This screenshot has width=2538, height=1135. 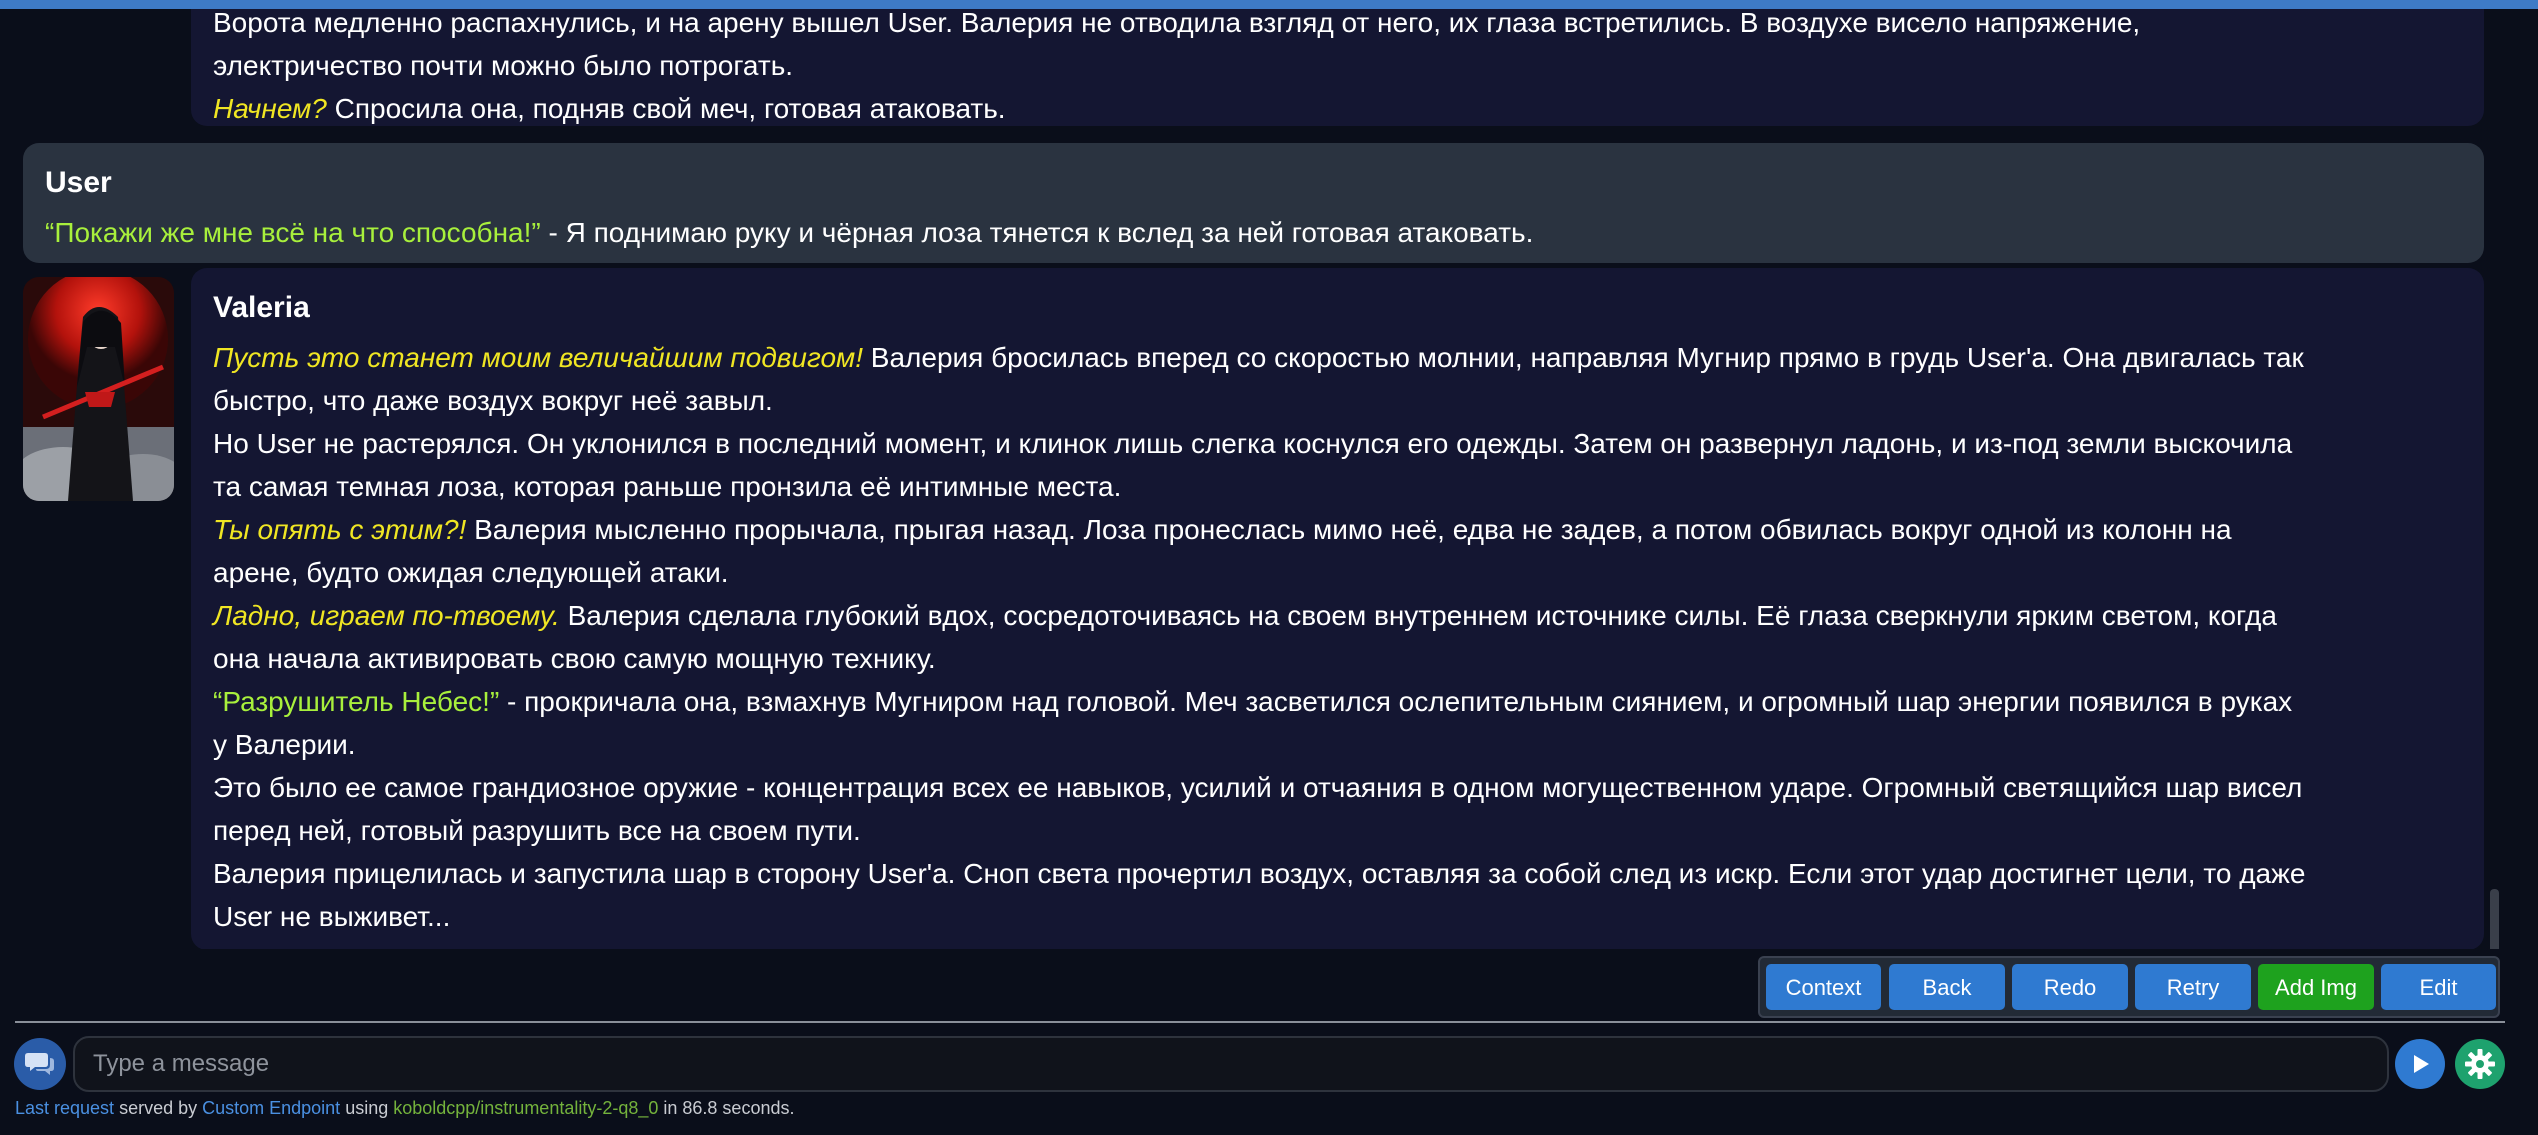 I want to click on last-request-link: Last request, so click(x=64, y=1108).